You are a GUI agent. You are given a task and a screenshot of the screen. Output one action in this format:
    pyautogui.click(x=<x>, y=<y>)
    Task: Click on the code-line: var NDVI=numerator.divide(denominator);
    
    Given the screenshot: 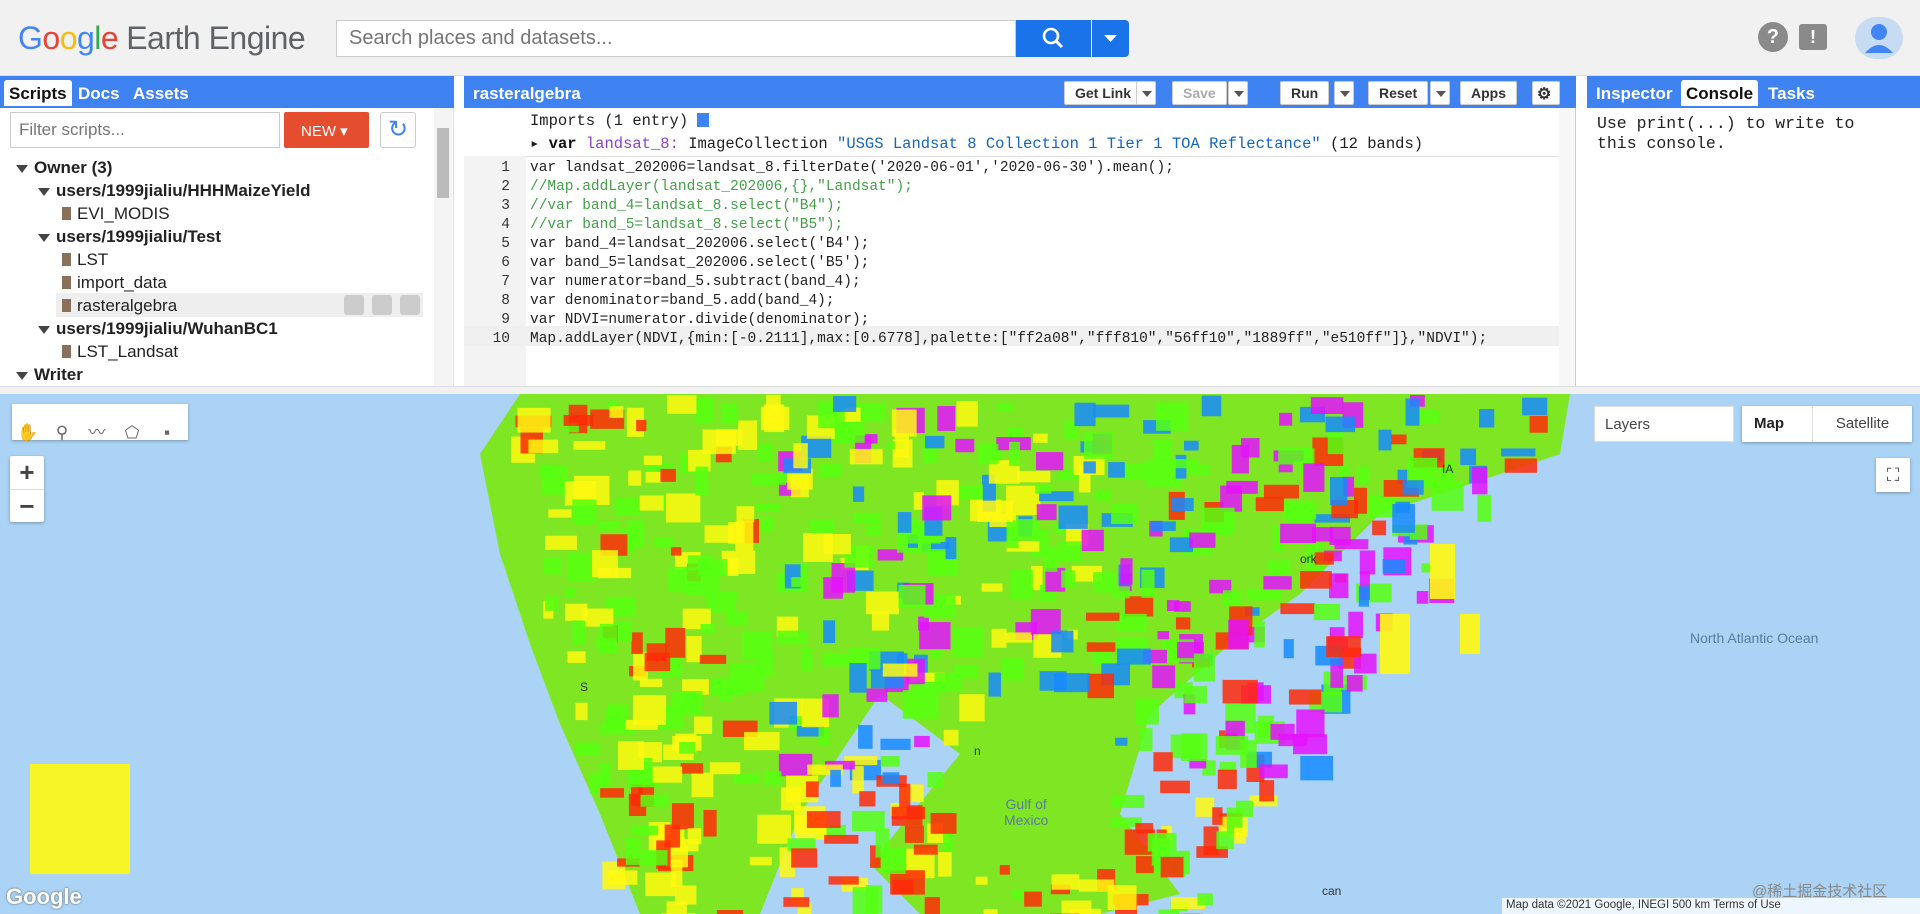 What is the action you would take?
    pyautogui.click(x=699, y=320)
    